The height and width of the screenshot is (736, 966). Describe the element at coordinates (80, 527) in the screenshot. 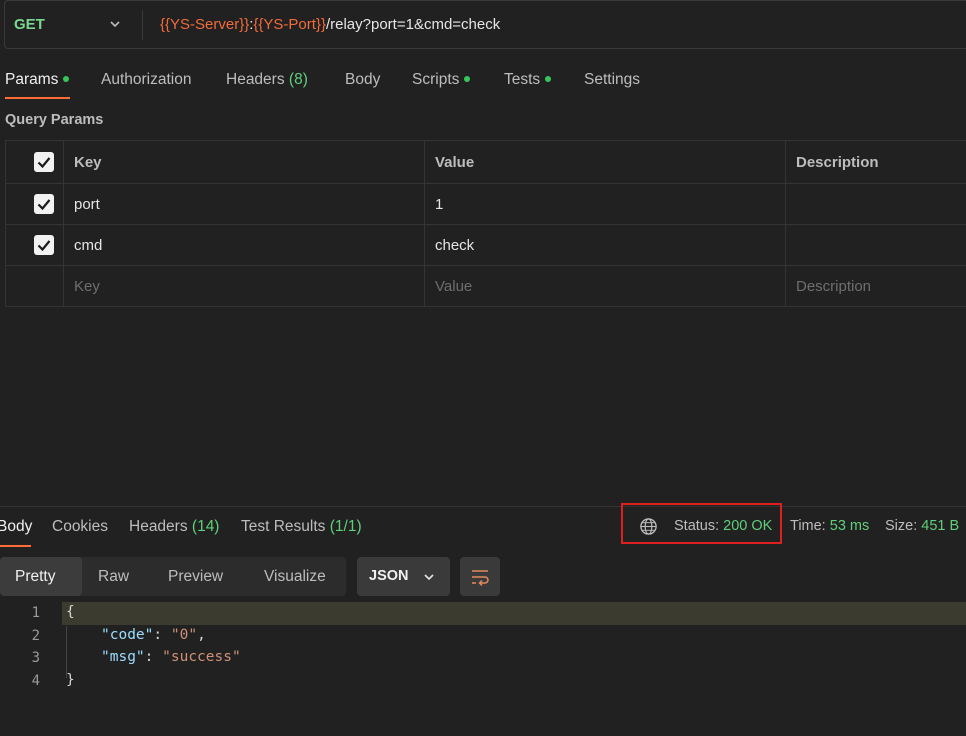

I see `response-tab-cookies: Cookies` at that location.